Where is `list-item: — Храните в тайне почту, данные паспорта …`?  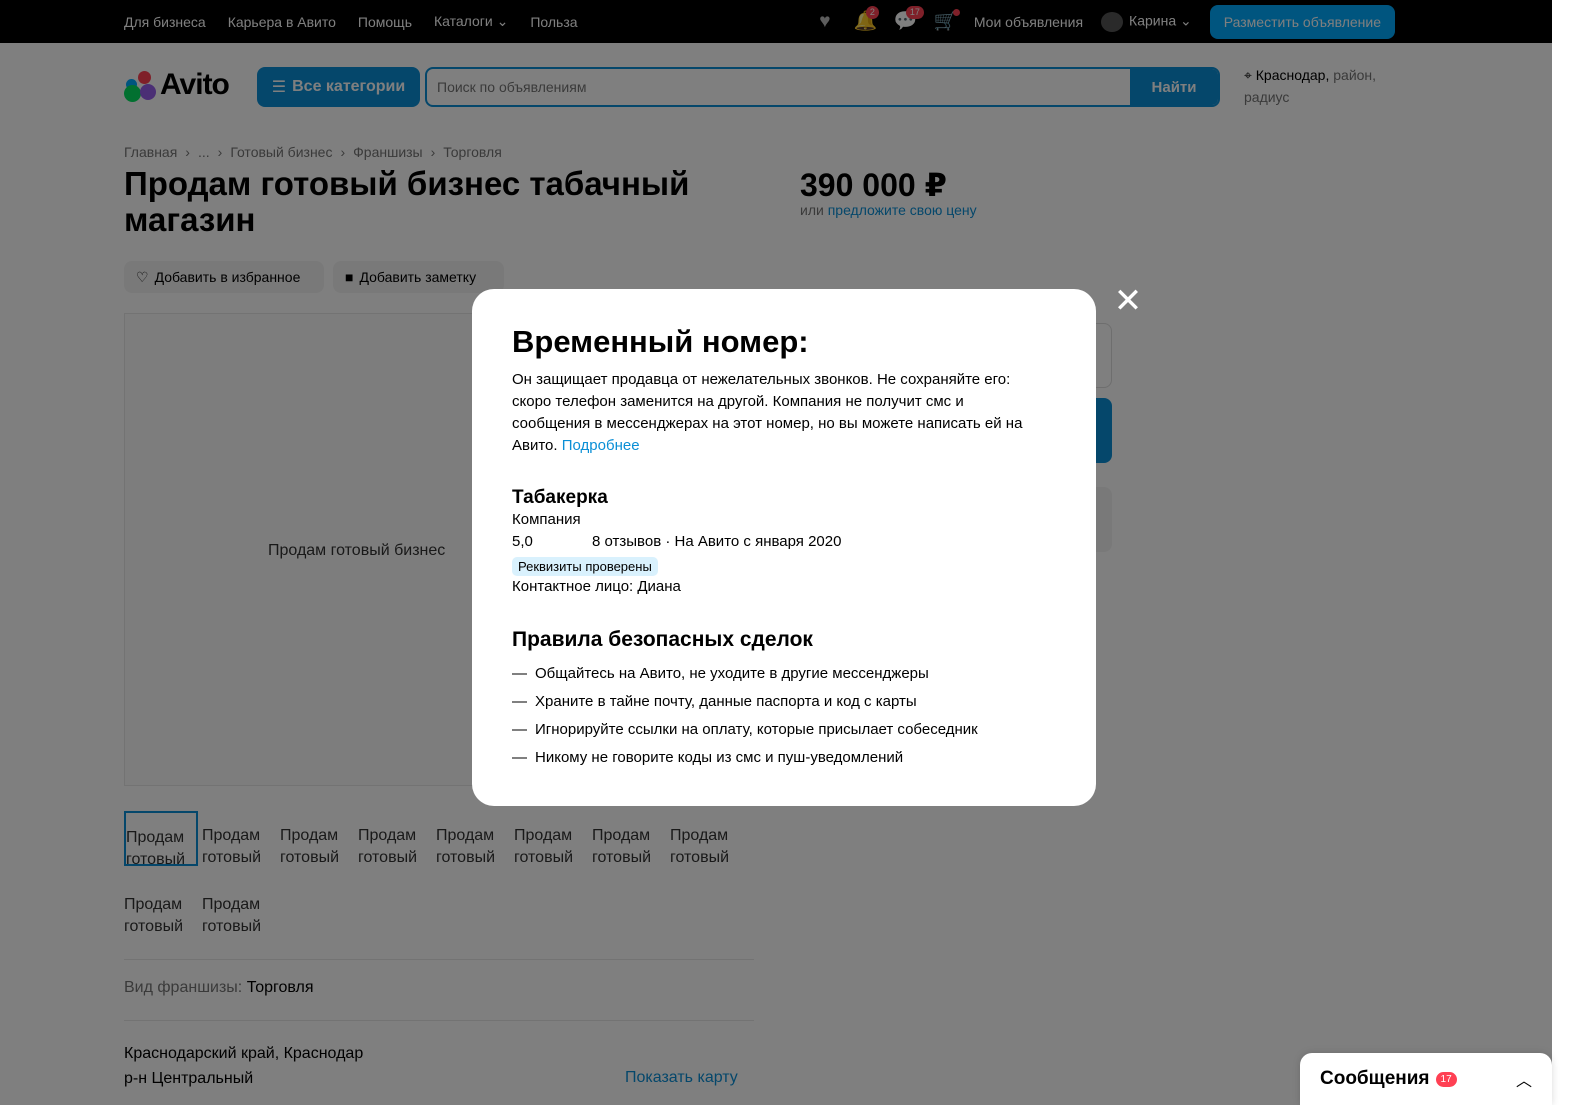 list-item: — Храните в тайне почту, данные паспорта … is located at coordinates (784, 702).